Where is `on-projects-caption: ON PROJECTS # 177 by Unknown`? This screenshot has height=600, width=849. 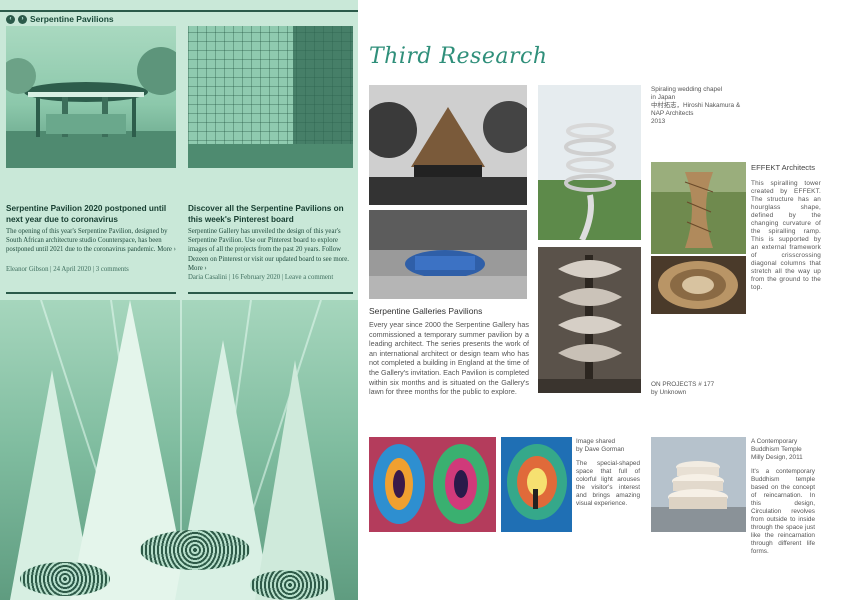 on-projects-caption: ON PROJECTS # 177 by Unknown is located at coordinates (701, 389).